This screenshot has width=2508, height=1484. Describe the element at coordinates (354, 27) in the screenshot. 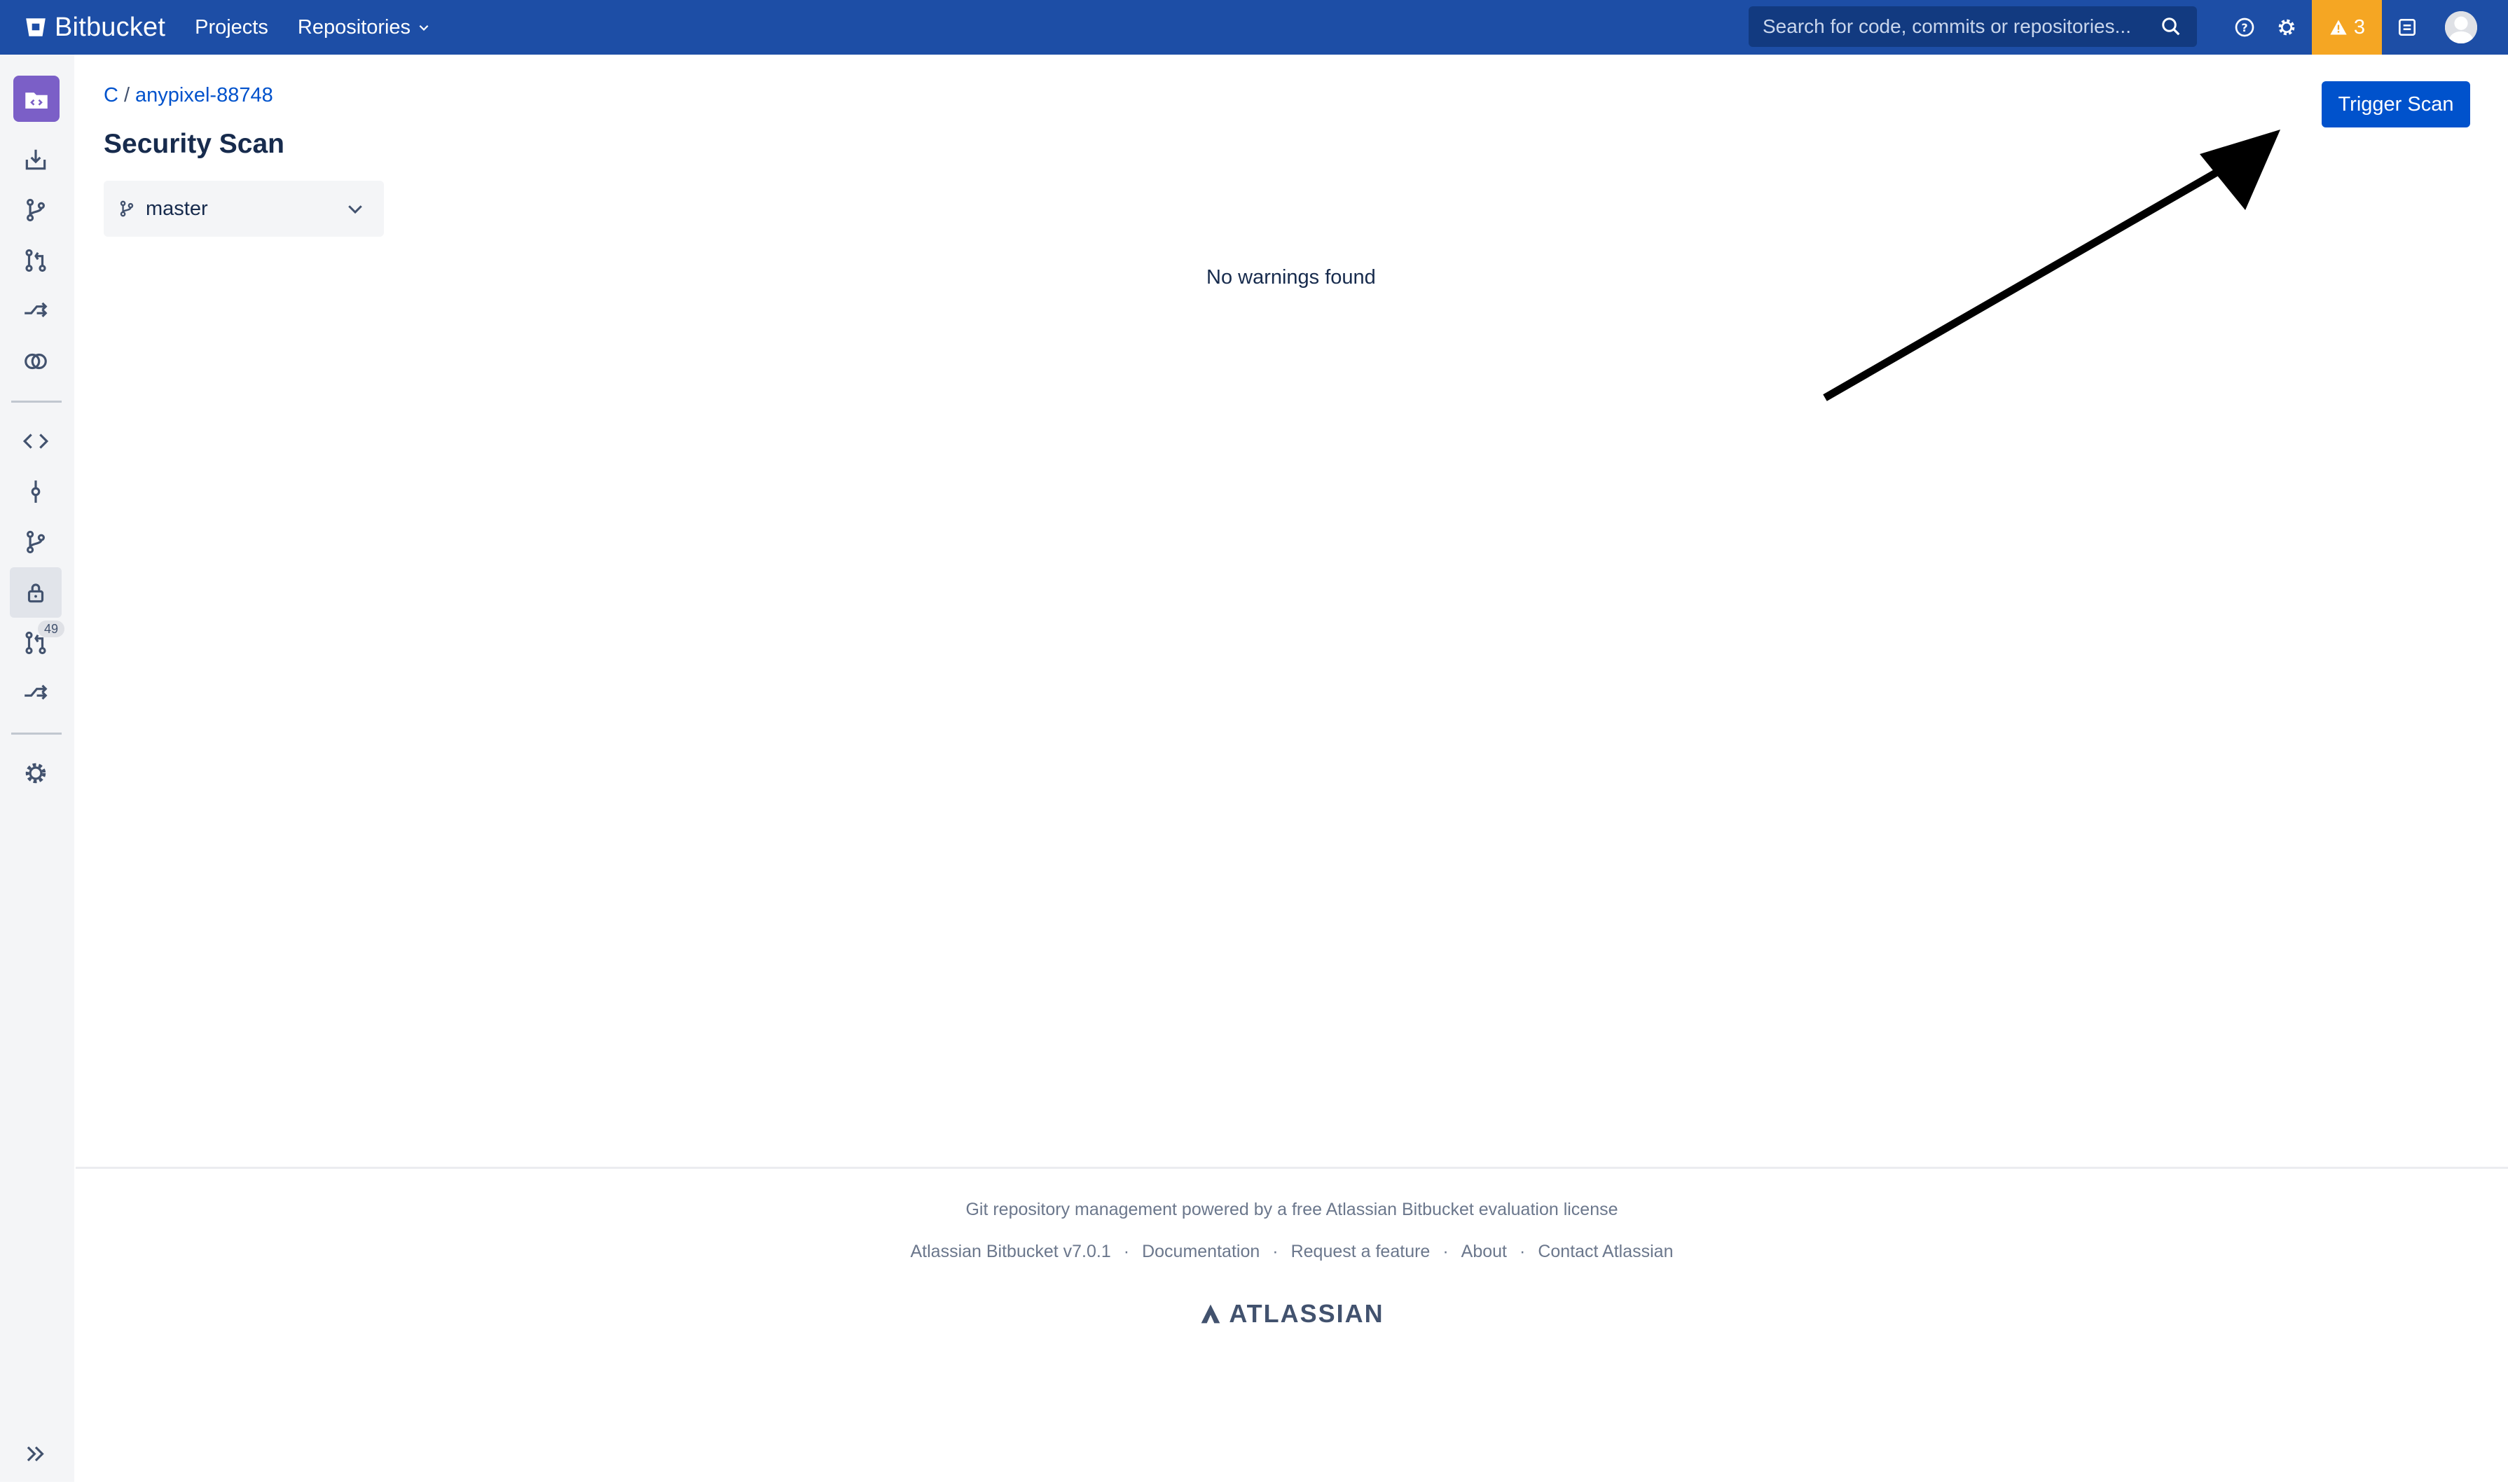

I see `nav-repositories-label: Repositories` at that location.